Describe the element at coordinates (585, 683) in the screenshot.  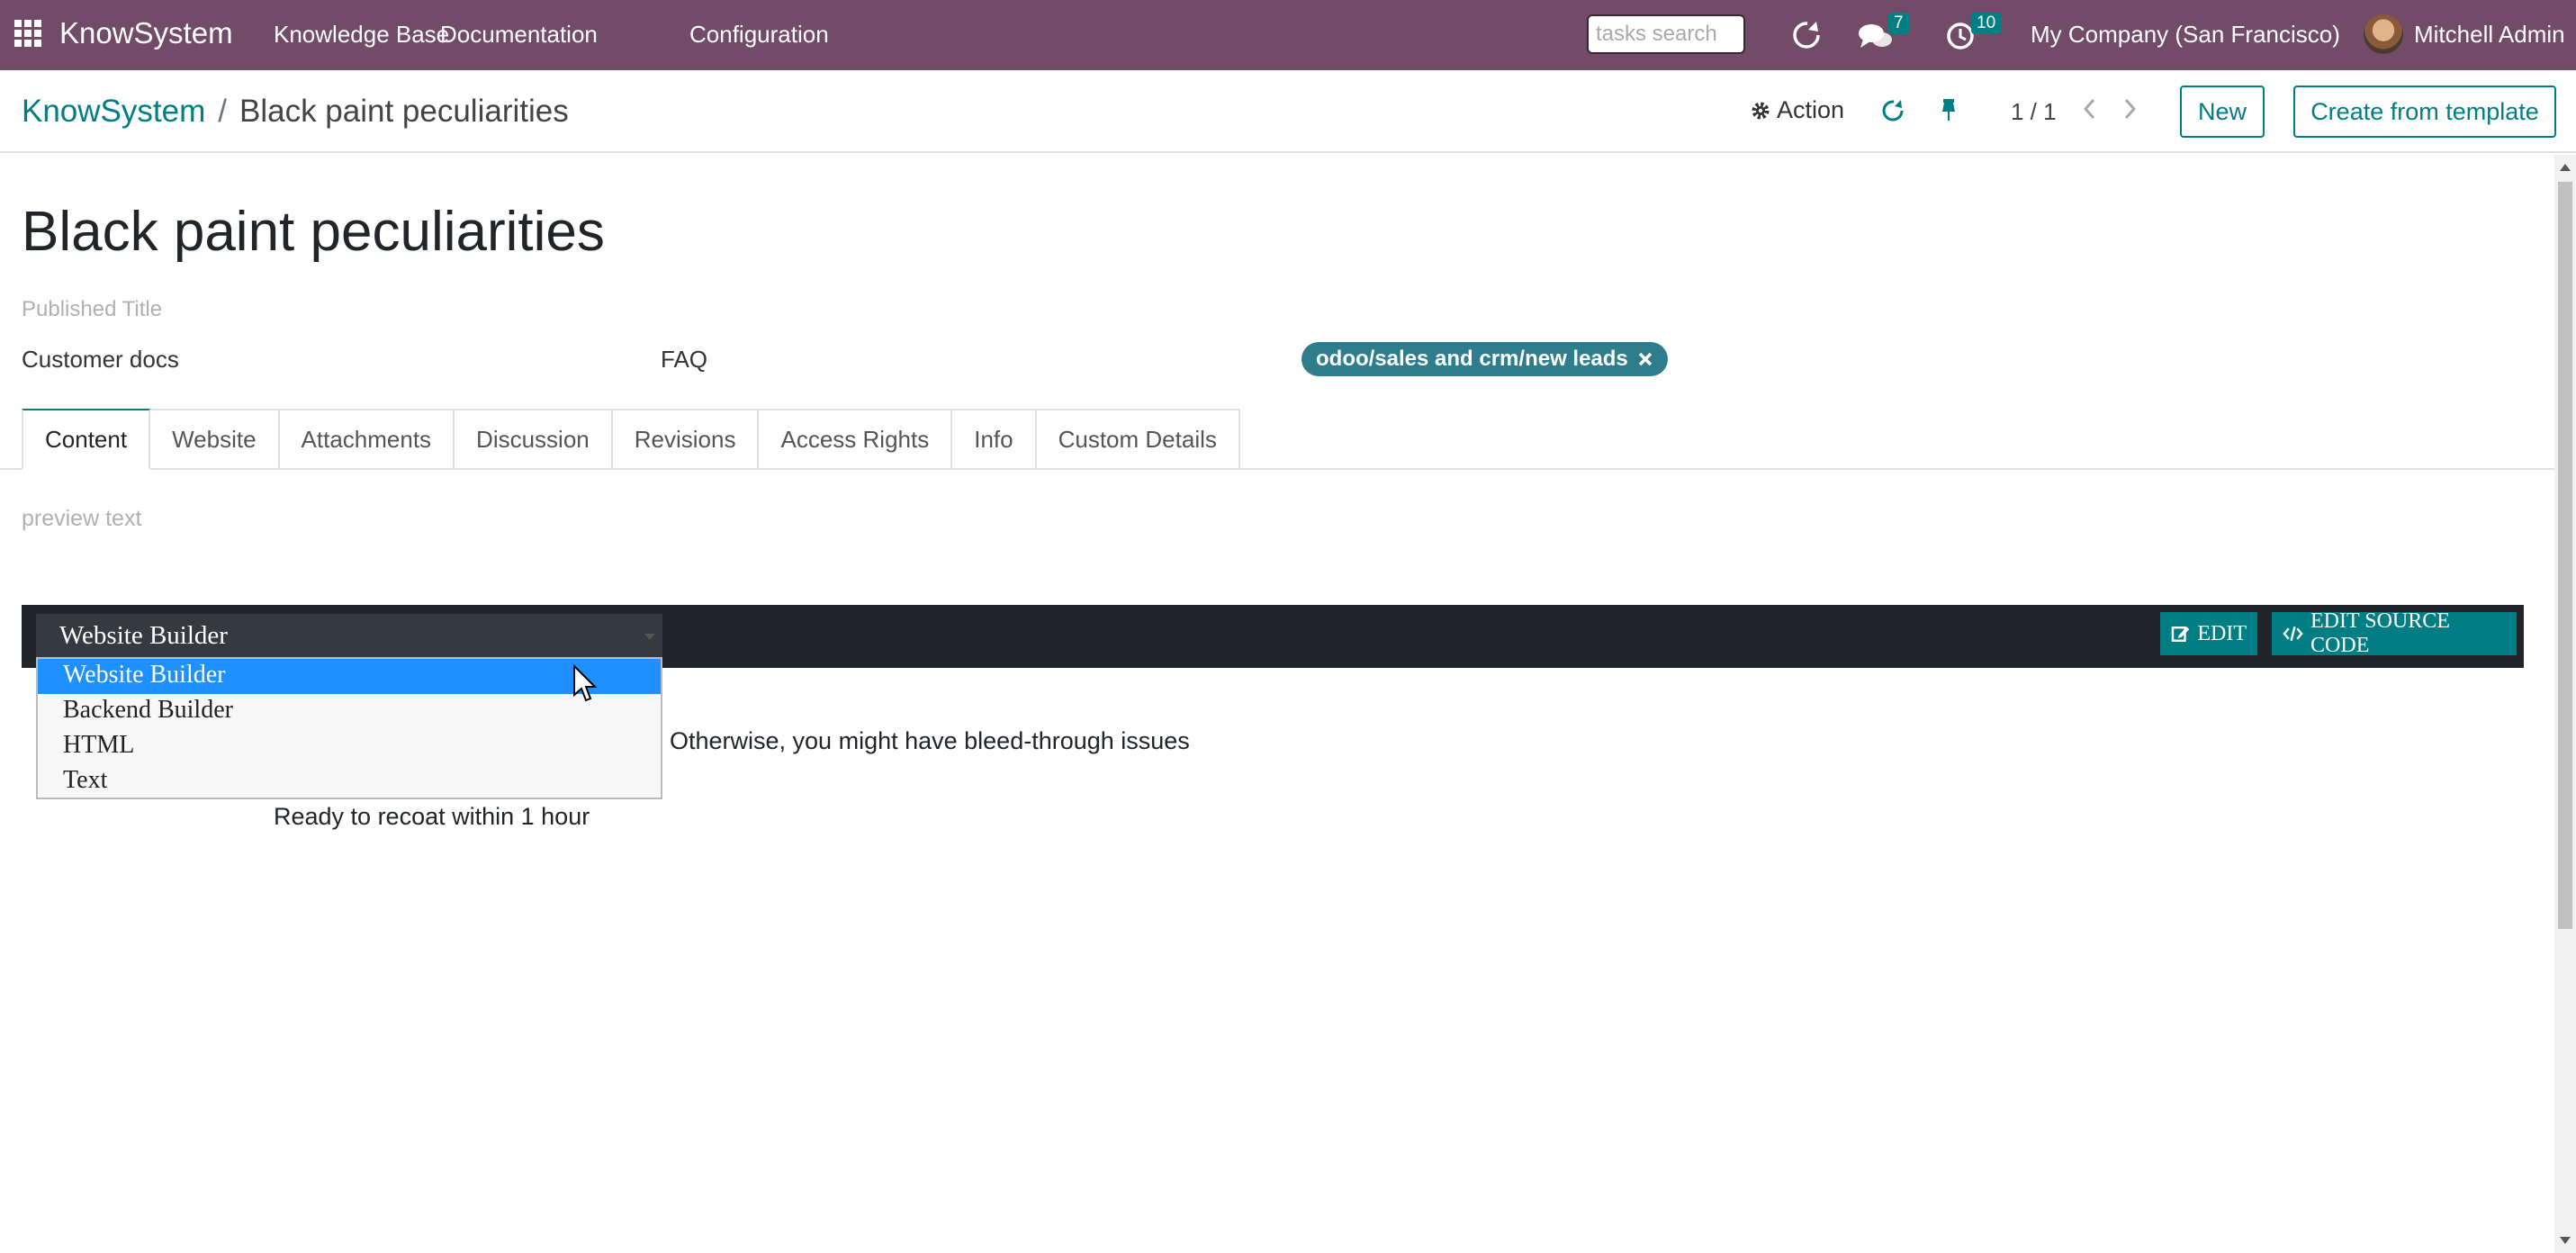
I see `mouse-cursor-icon` at that location.